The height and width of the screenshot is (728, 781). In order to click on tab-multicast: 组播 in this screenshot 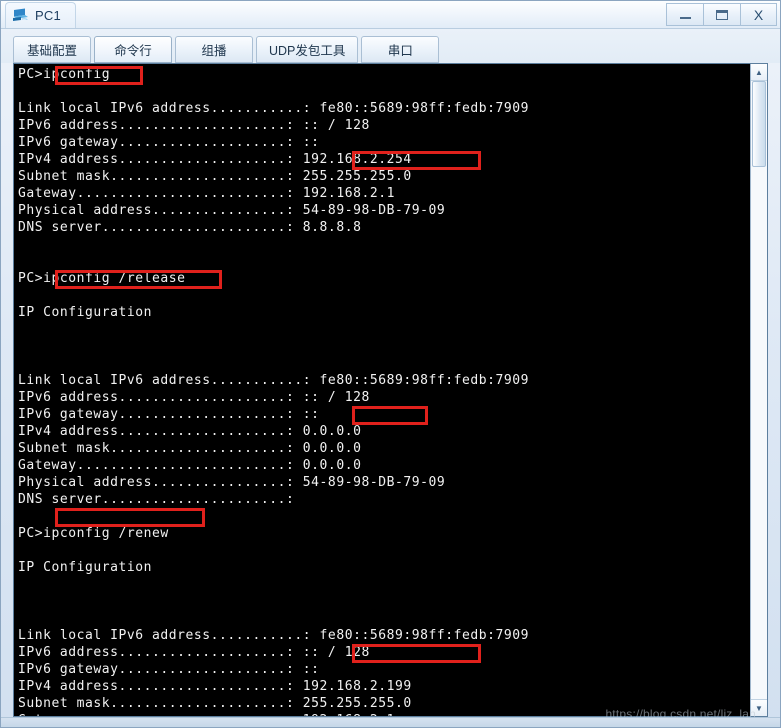, I will do `click(214, 49)`.